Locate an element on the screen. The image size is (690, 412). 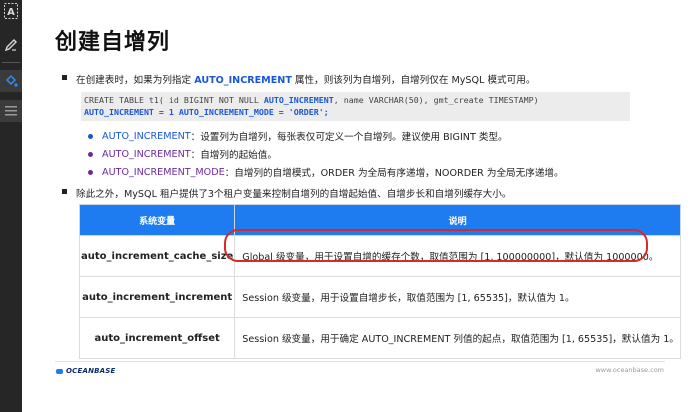
footer-divider is located at coordinates (360, 361).